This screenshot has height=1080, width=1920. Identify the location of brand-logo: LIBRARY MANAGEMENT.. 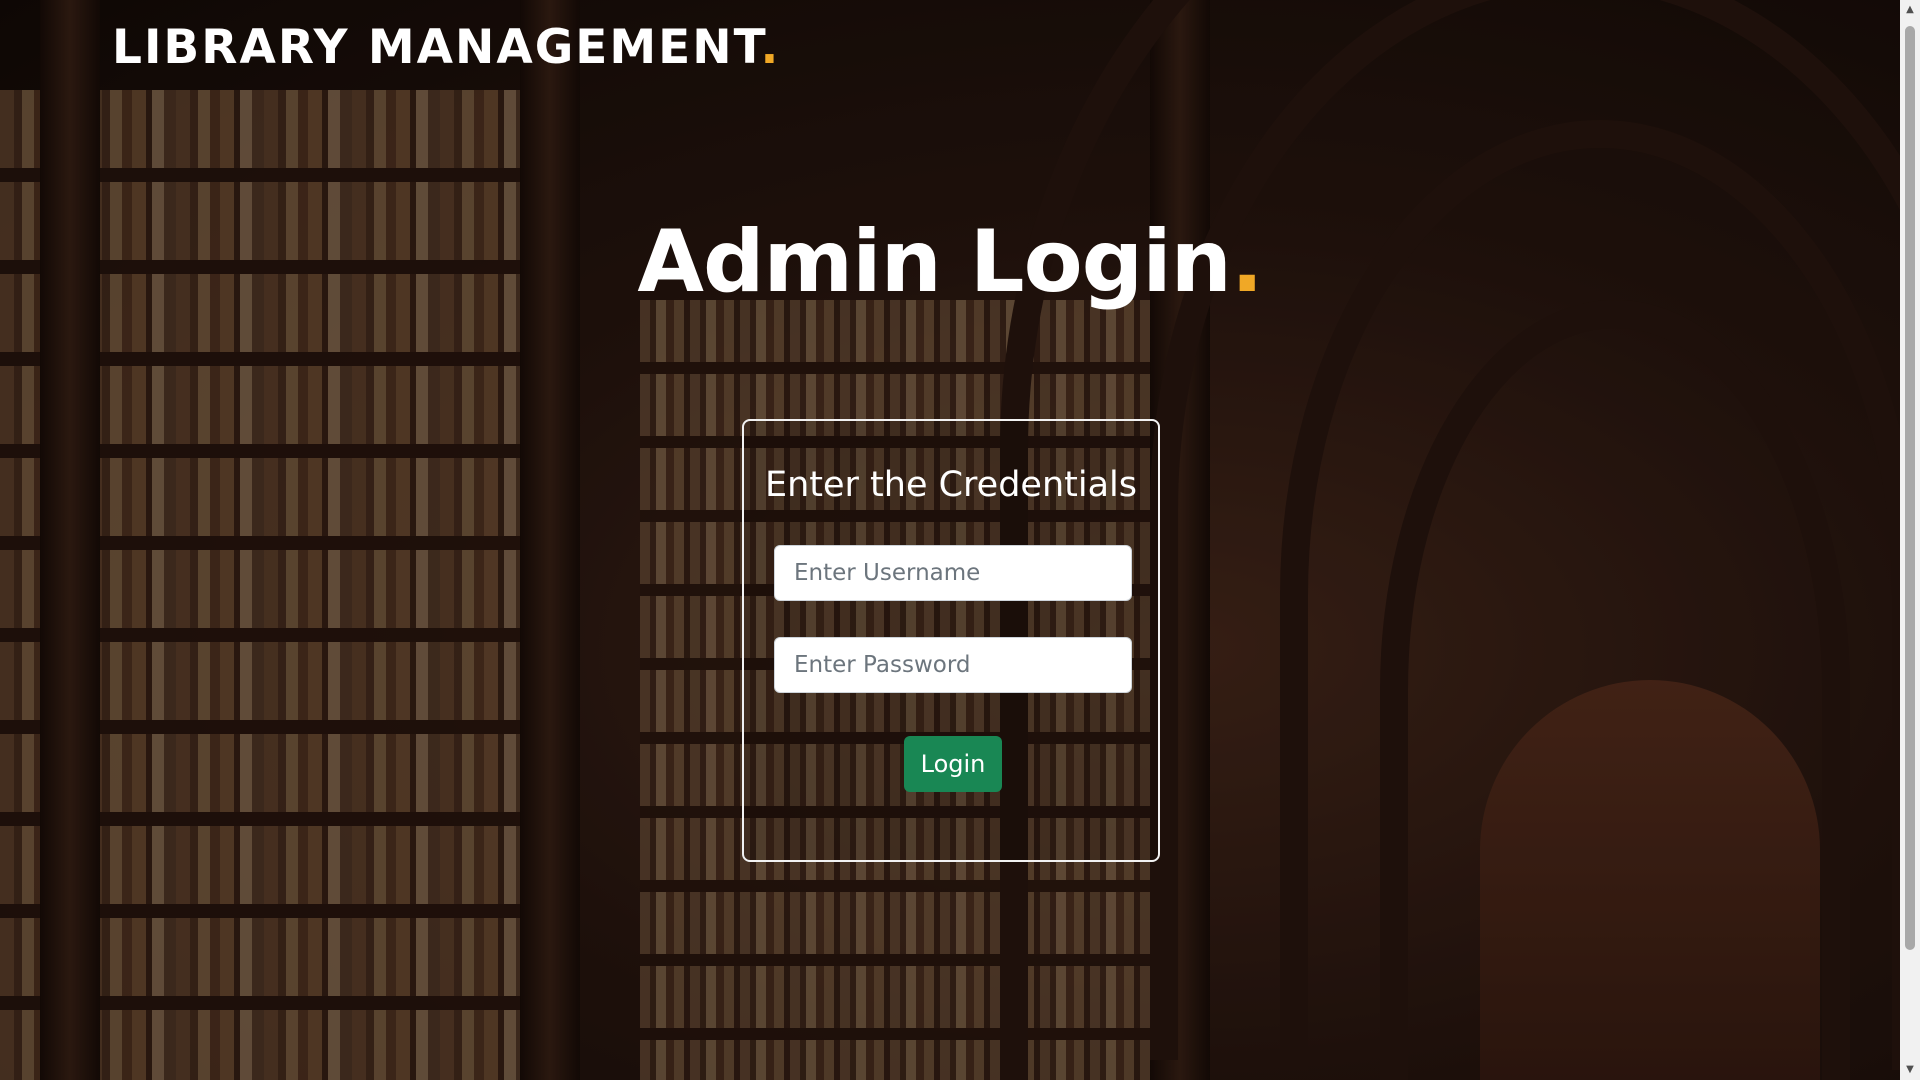
(446, 47).